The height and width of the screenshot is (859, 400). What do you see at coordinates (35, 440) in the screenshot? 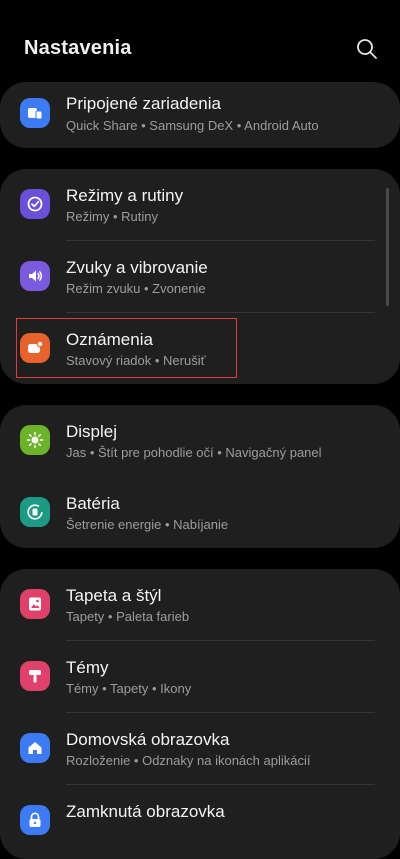
I see `brightness-icon` at bounding box center [35, 440].